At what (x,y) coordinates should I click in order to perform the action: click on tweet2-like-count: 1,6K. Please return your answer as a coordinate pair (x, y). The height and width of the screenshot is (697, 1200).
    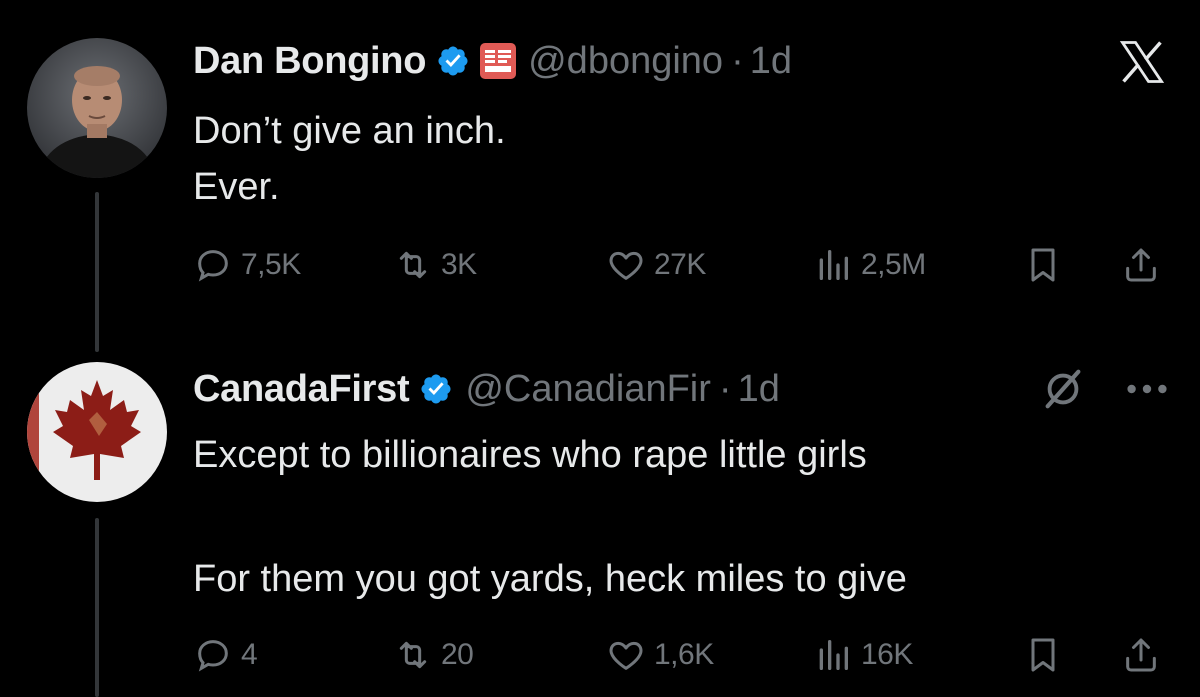
    Looking at the image, I should click on (684, 654).